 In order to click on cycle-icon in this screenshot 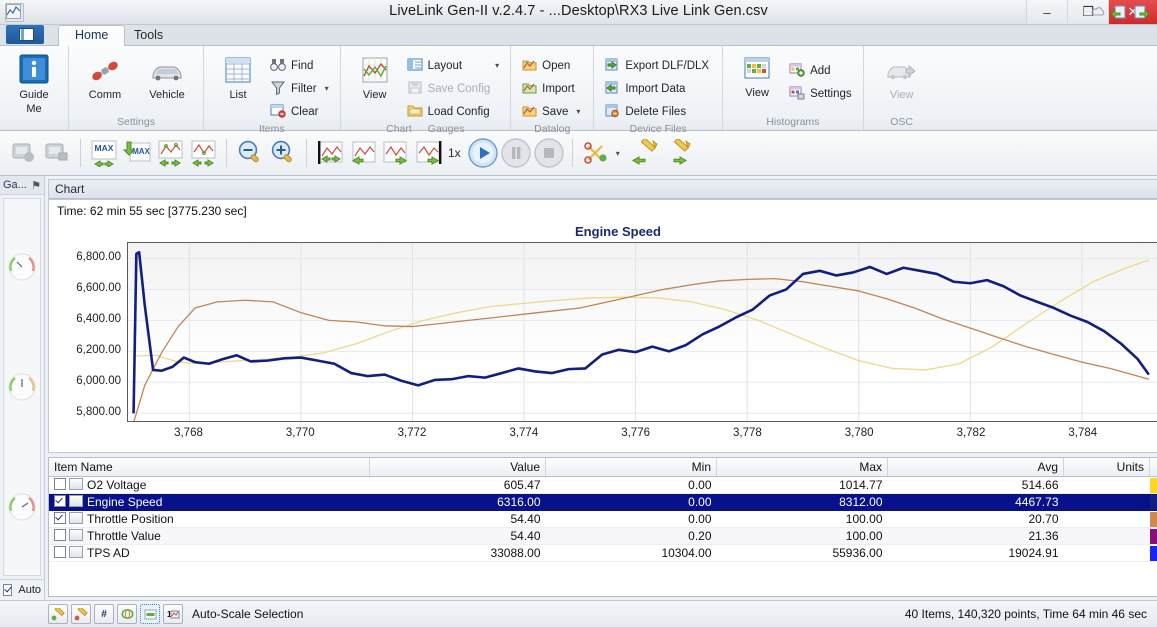, I will do `click(127, 614)`.